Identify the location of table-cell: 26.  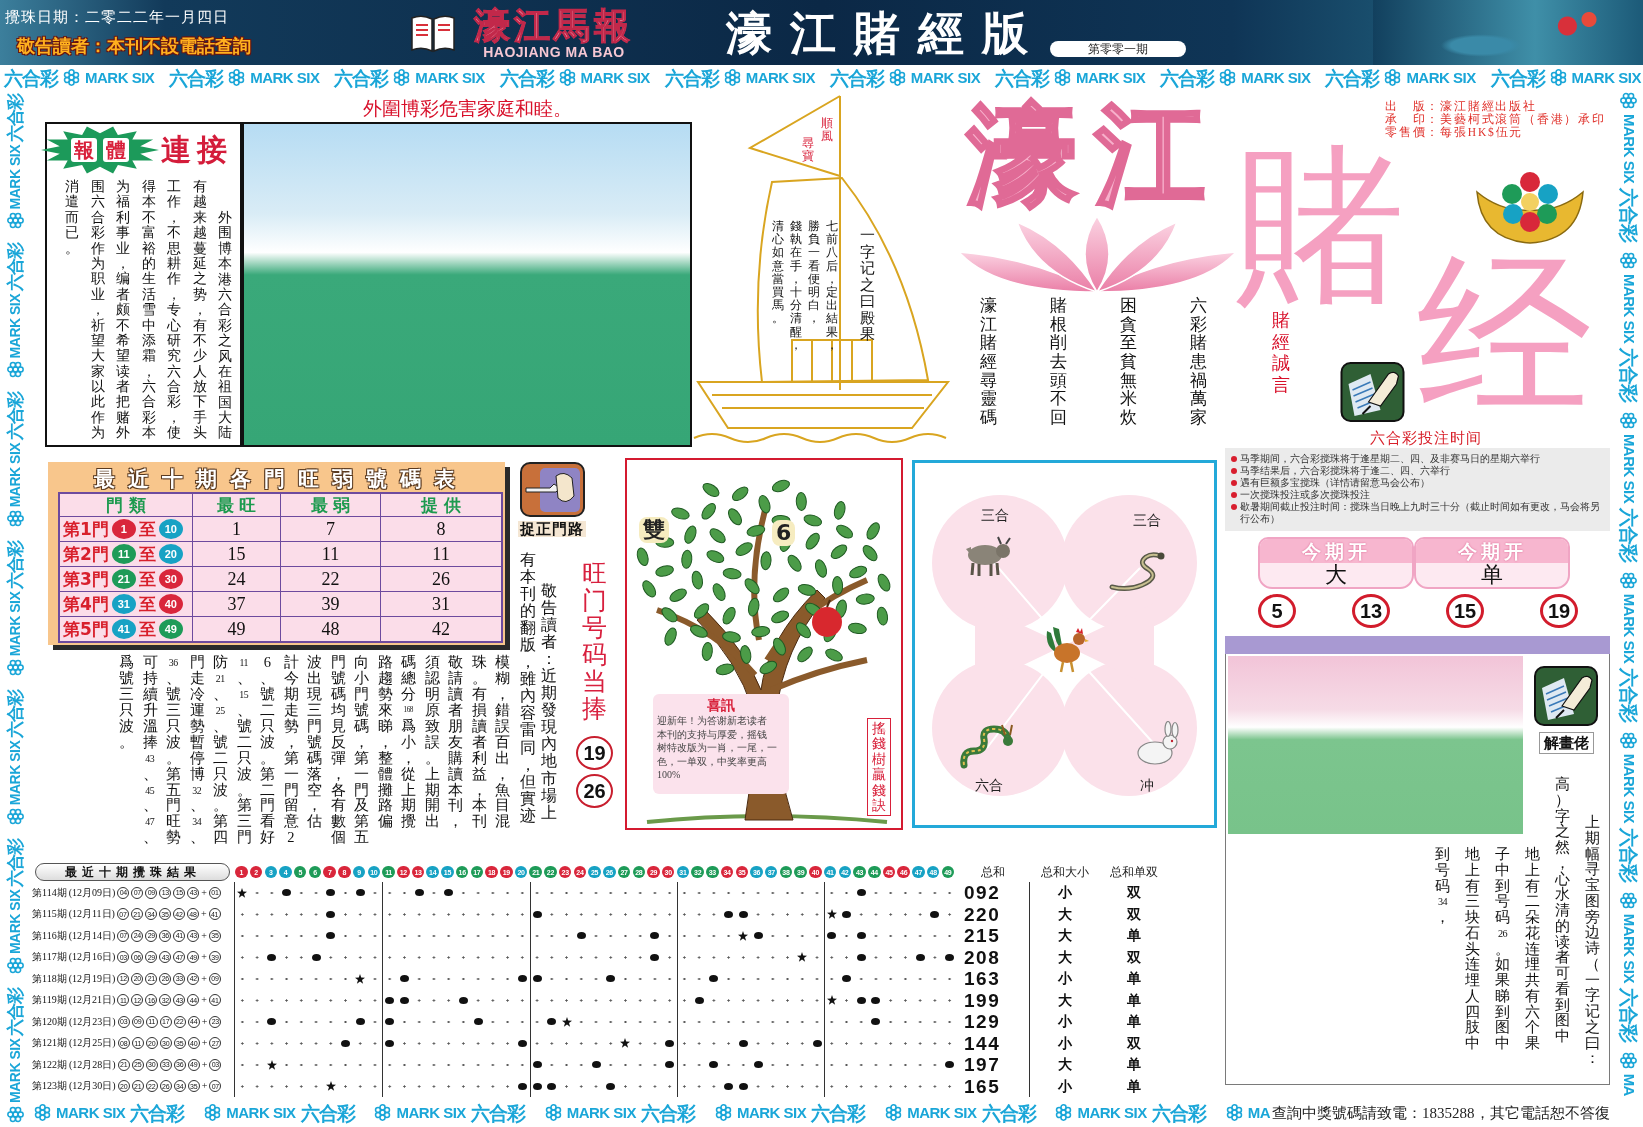
(440, 578).